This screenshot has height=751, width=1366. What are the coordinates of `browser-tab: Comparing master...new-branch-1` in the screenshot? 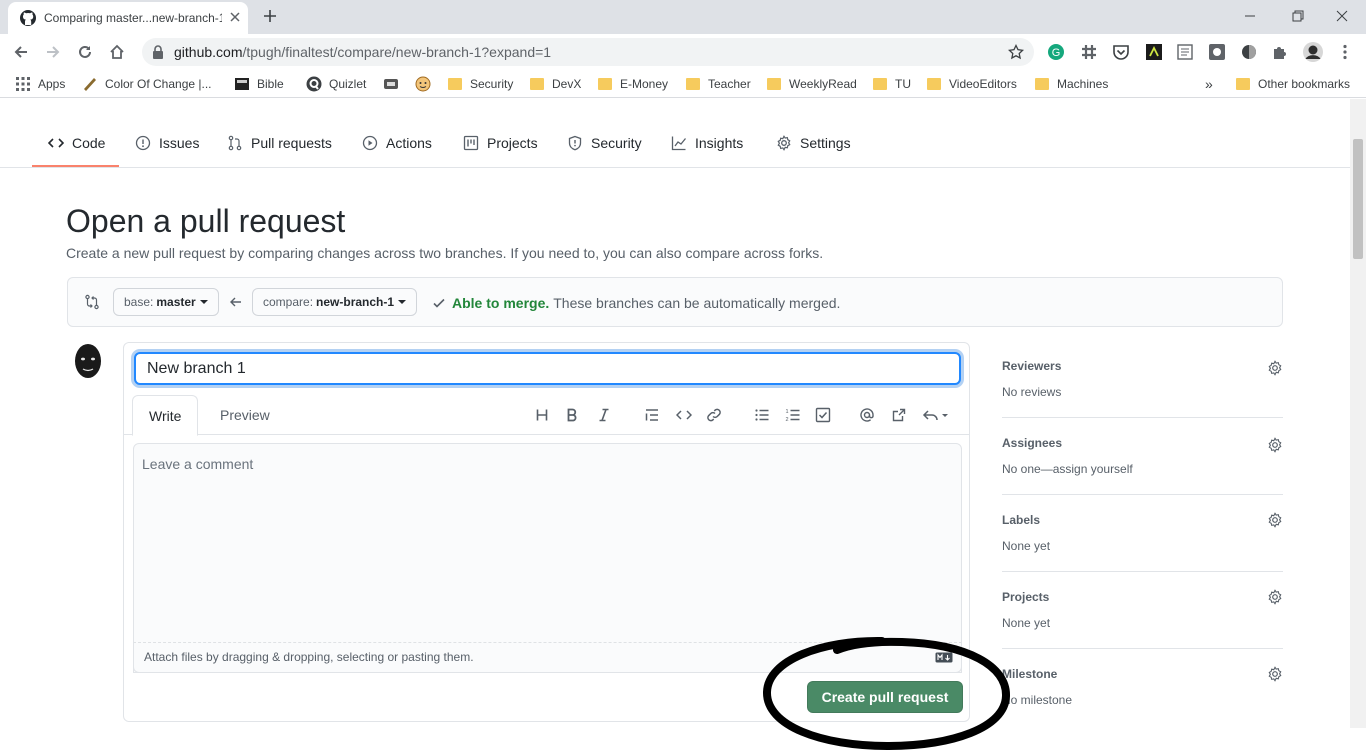 It's located at (128, 18).